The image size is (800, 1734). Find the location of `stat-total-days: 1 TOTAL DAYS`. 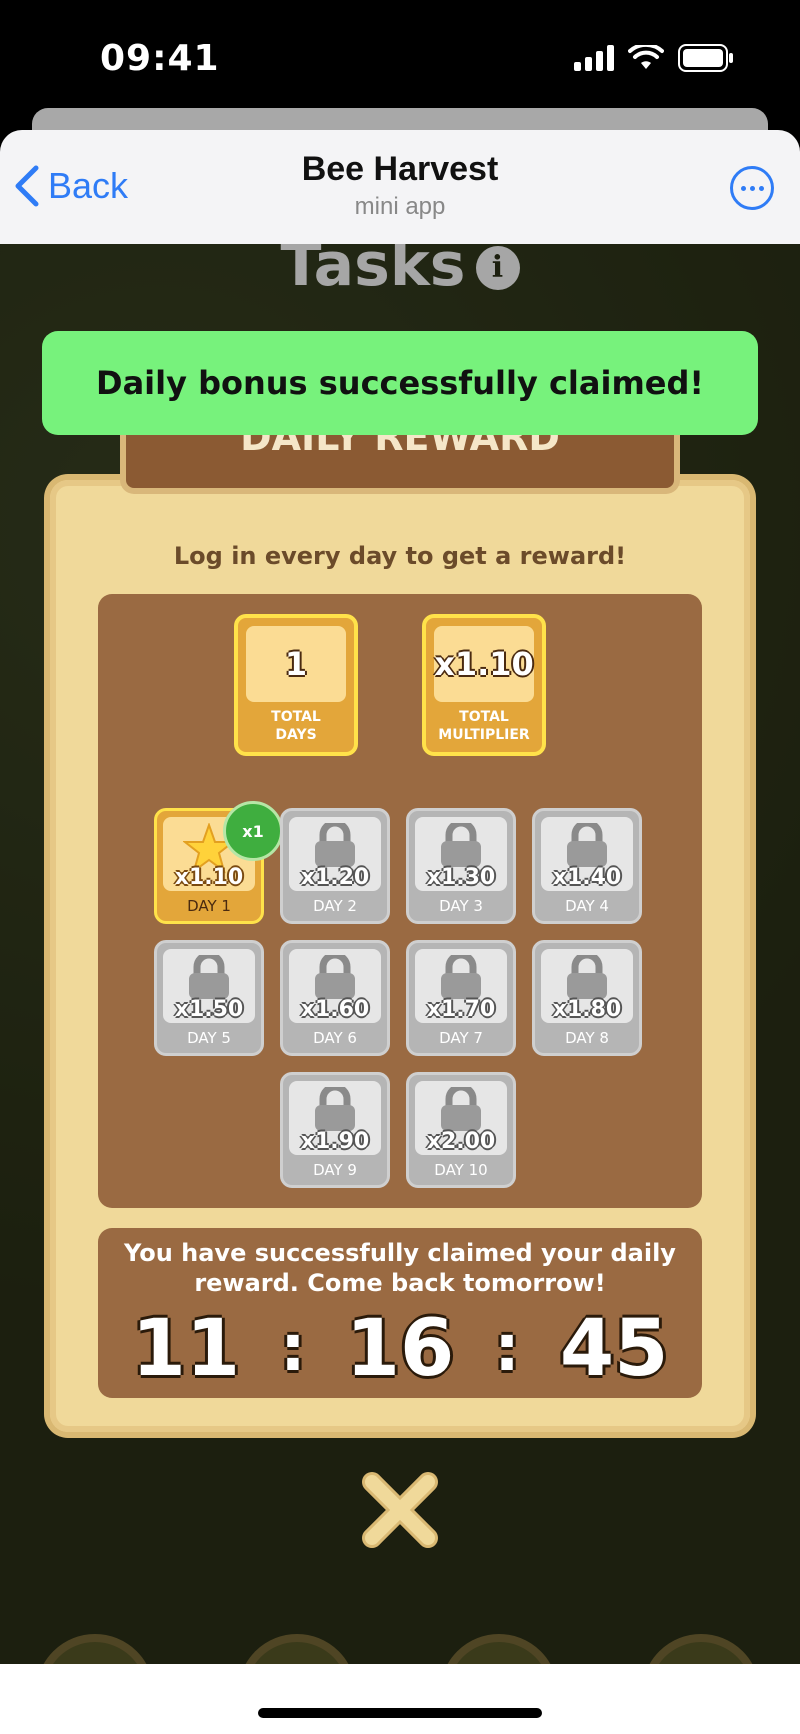

stat-total-days: 1 TOTAL DAYS is located at coordinates (296, 685).